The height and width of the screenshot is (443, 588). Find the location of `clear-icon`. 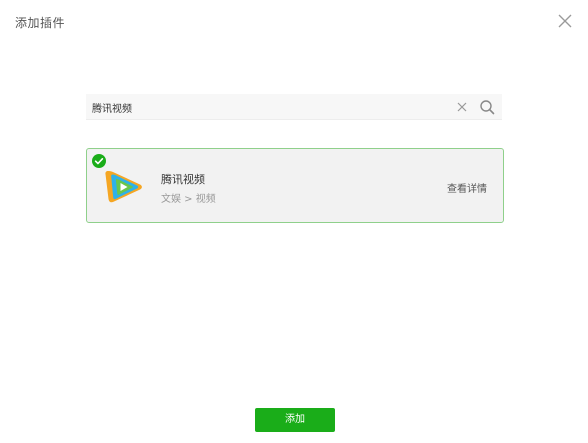

clear-icon is located at coordinates (462, 107).